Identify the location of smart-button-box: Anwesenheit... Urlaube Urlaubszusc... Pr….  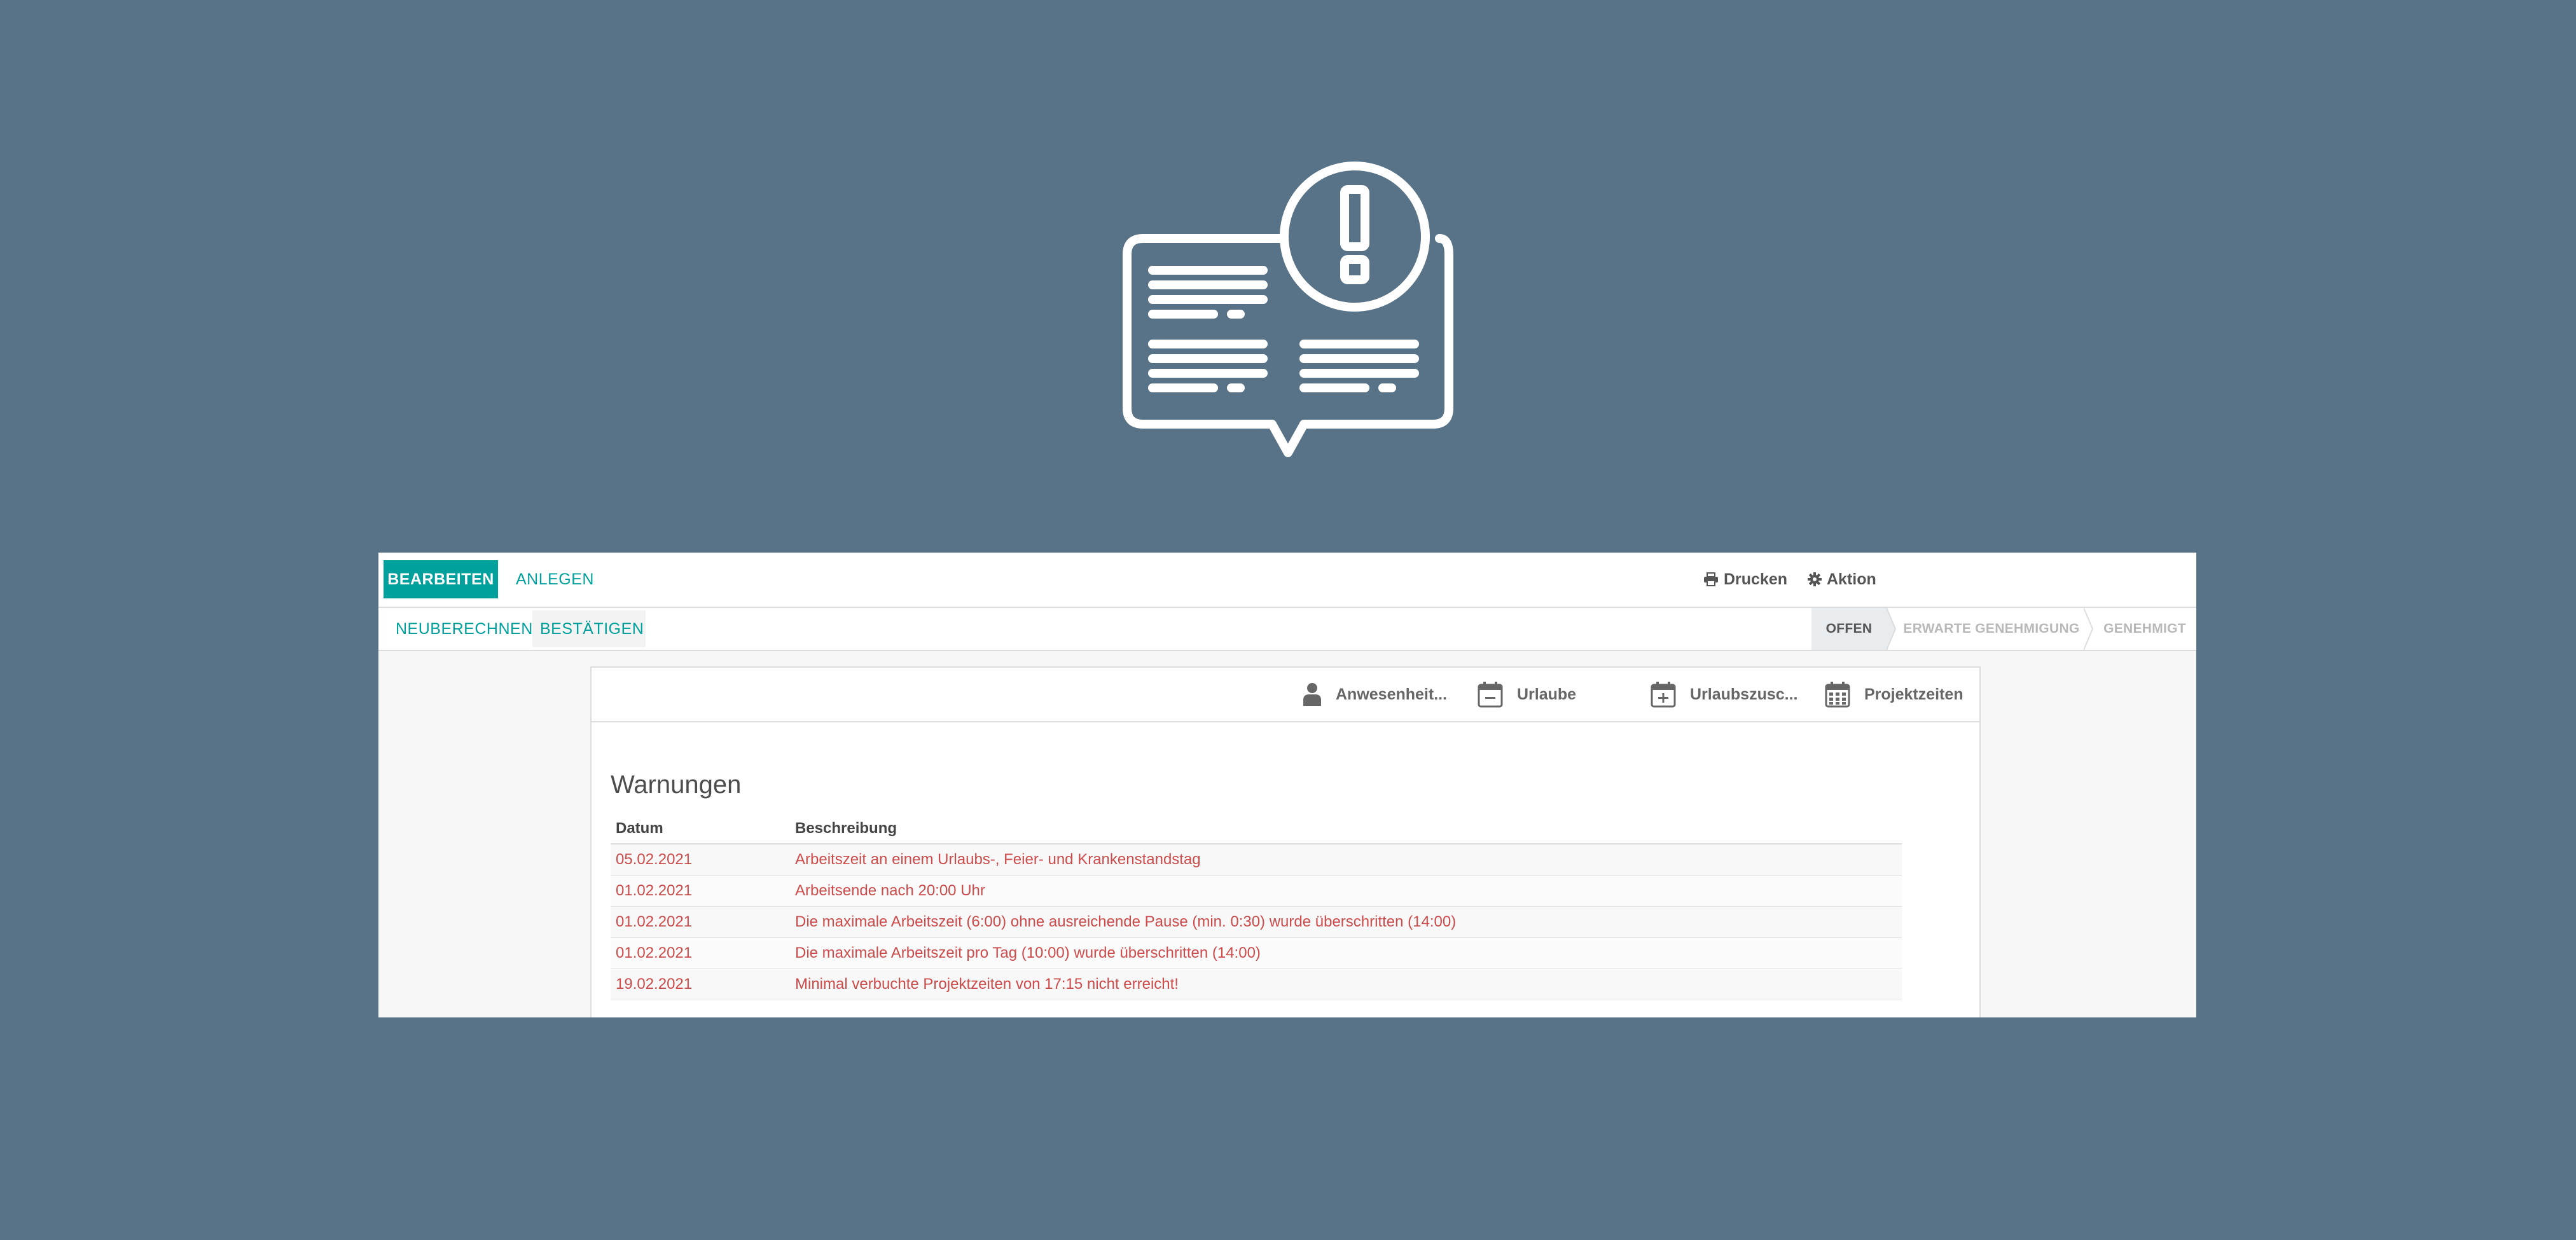
(1285, 695).